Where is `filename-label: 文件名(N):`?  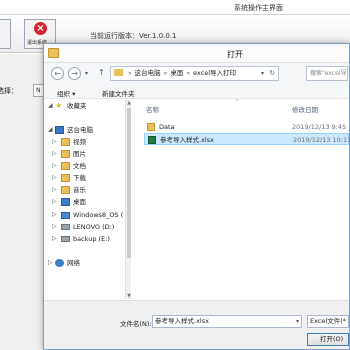
filename-label: 文件名(N): is located at coordinates (136, 324).